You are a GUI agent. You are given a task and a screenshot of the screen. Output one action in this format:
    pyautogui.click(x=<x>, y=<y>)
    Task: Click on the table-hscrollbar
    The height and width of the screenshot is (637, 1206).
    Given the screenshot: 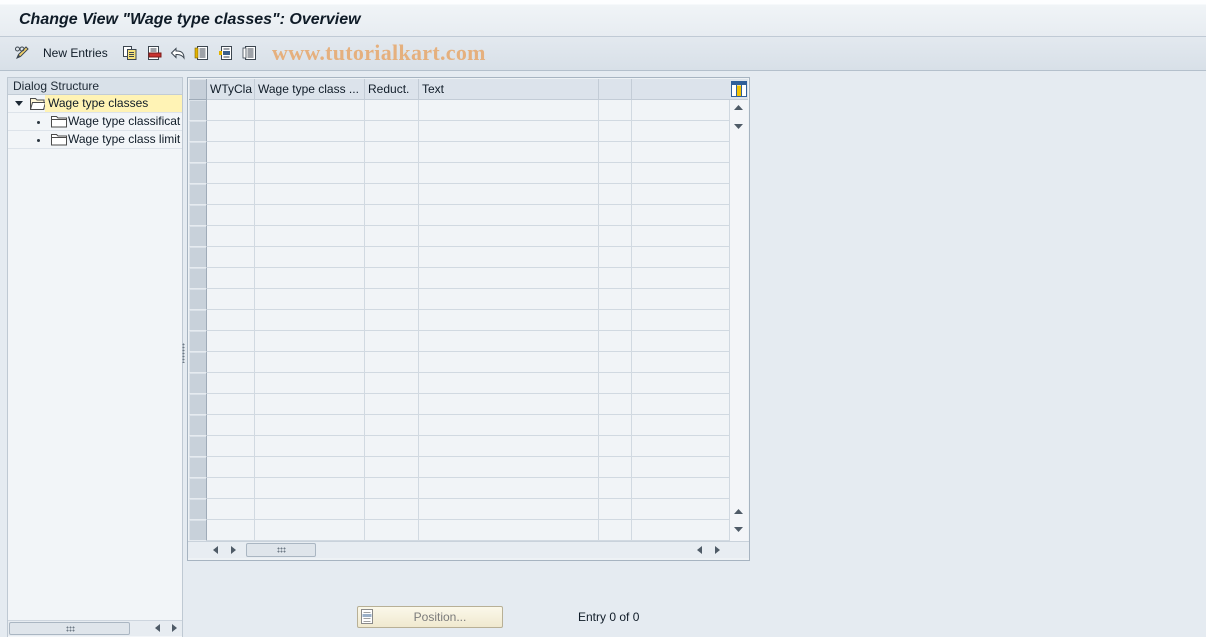 What is the action you would take?
    pyautogui.click(x=468, y=549)
    